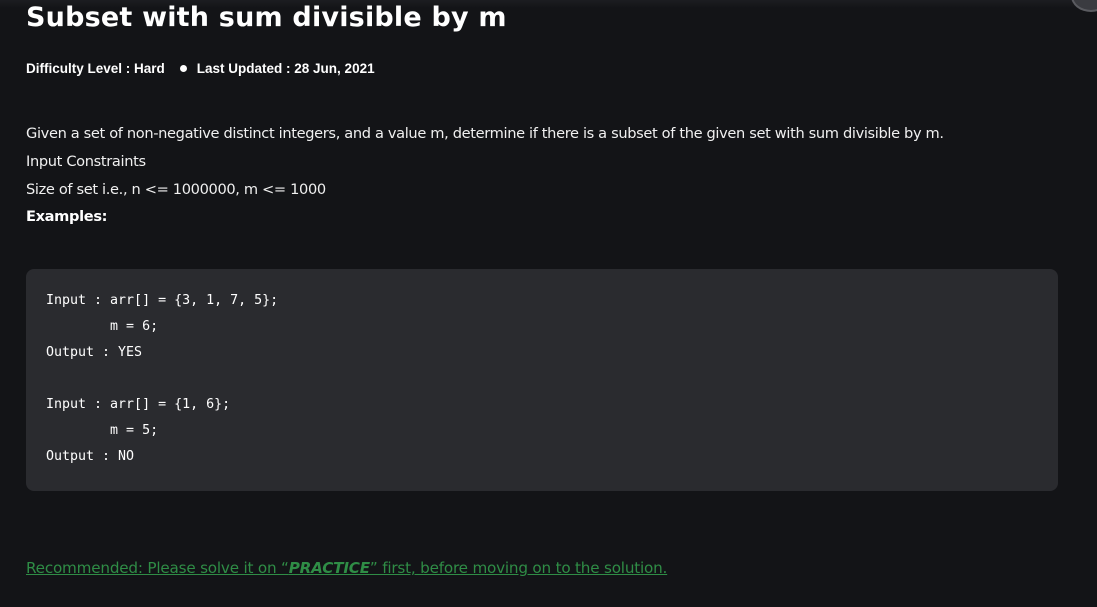 The image size is (1097, 607). What do you see at coordinates (285, 68) in the screenshot?
I see `last-updated: Last Updated : 28 Jun, 2021` at bounding box center [285, 68].